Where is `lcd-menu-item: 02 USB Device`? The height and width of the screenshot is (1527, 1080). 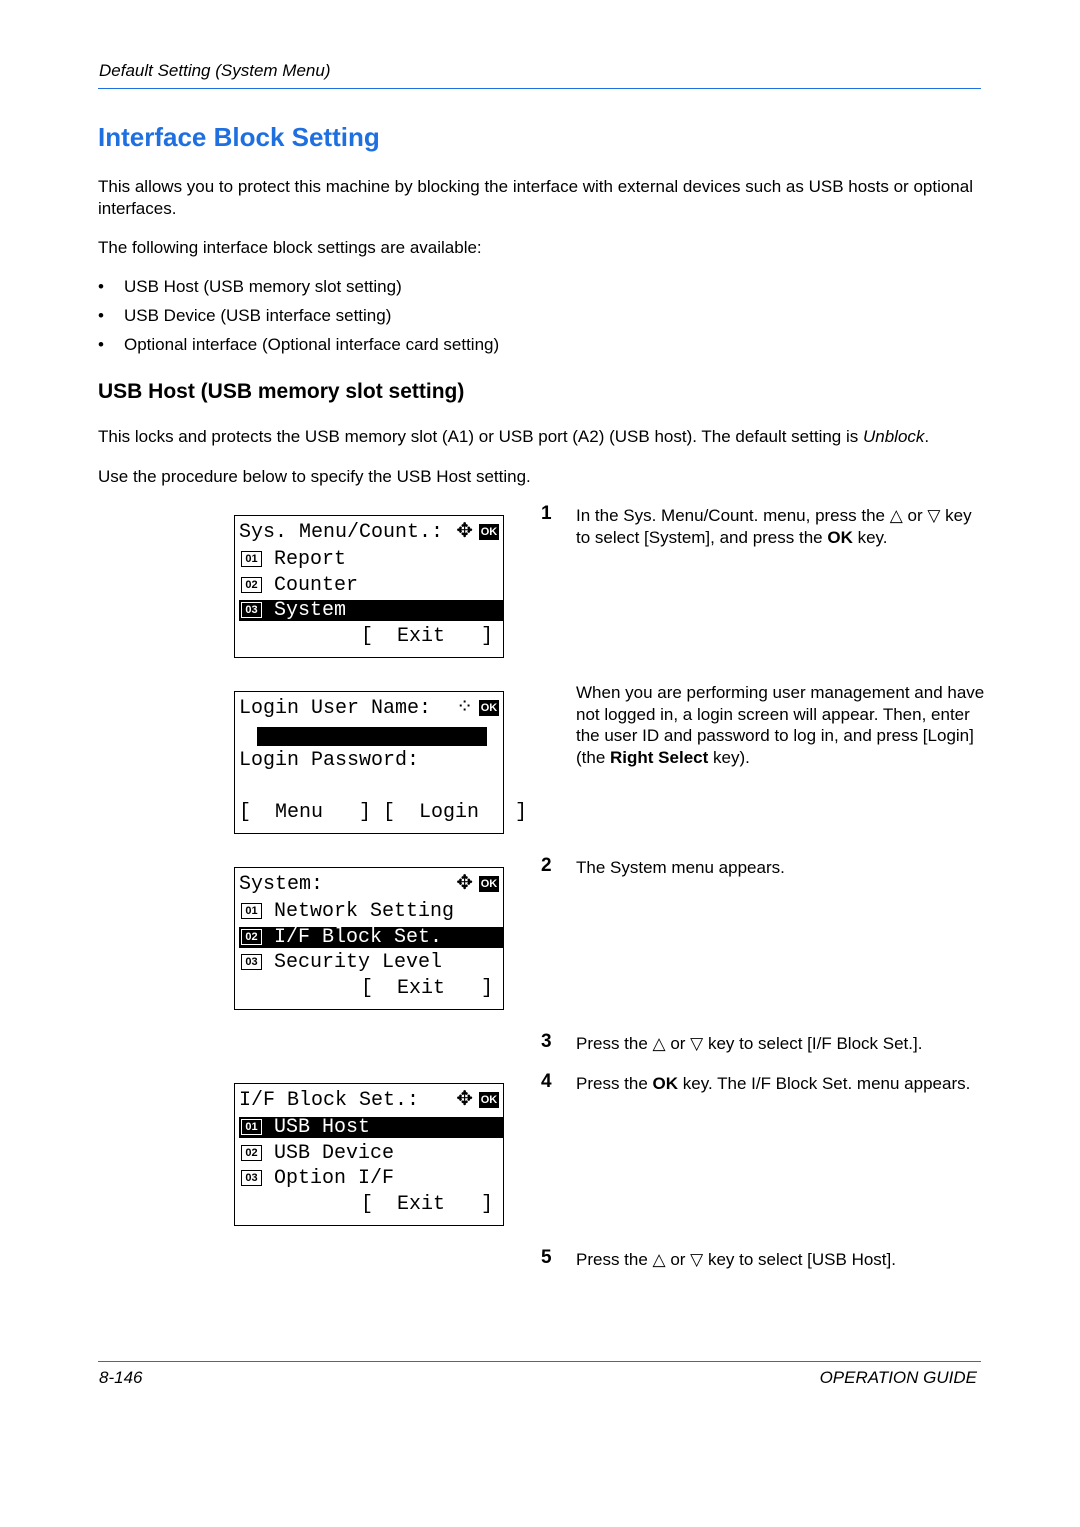
lcd-menu-item: 02 USB Device is located at coordinates (371, 1153).